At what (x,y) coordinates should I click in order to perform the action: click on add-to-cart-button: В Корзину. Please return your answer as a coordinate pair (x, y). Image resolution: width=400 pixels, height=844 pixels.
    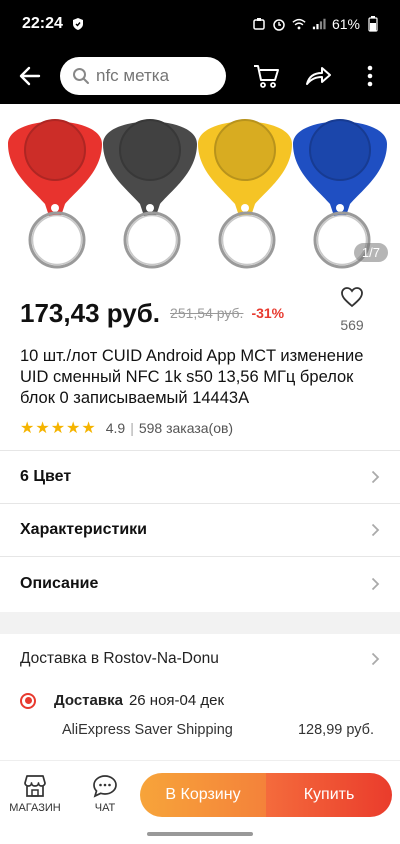
    Looking at the image, I should click on (203, 795).